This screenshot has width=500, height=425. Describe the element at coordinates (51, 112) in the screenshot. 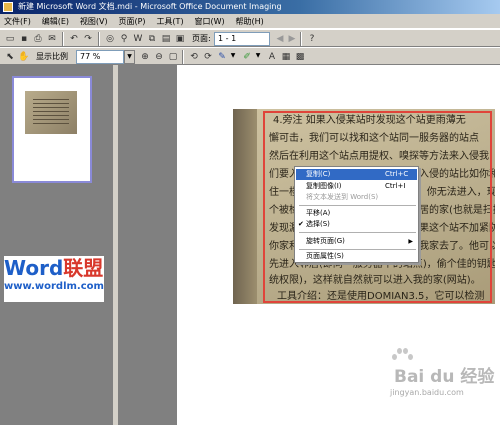

I see `thumbnail-image` at that location.